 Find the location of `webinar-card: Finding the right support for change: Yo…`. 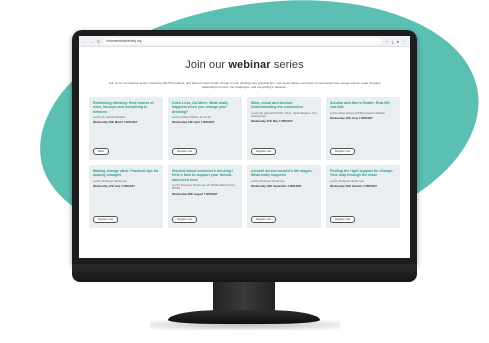

webinar-card: Finding the right support for change: Yo… is located at coordinates (363, 196).